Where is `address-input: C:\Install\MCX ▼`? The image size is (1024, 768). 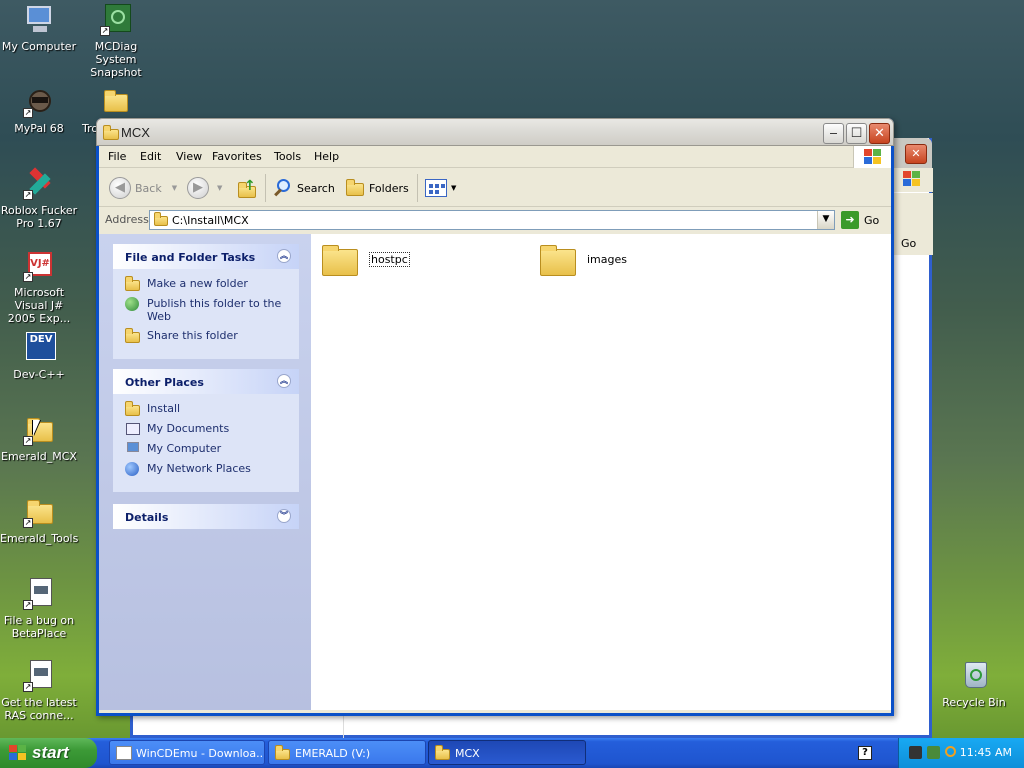
address-input: C:\Install\MCX ▼ is located at coordinates (492, 220).